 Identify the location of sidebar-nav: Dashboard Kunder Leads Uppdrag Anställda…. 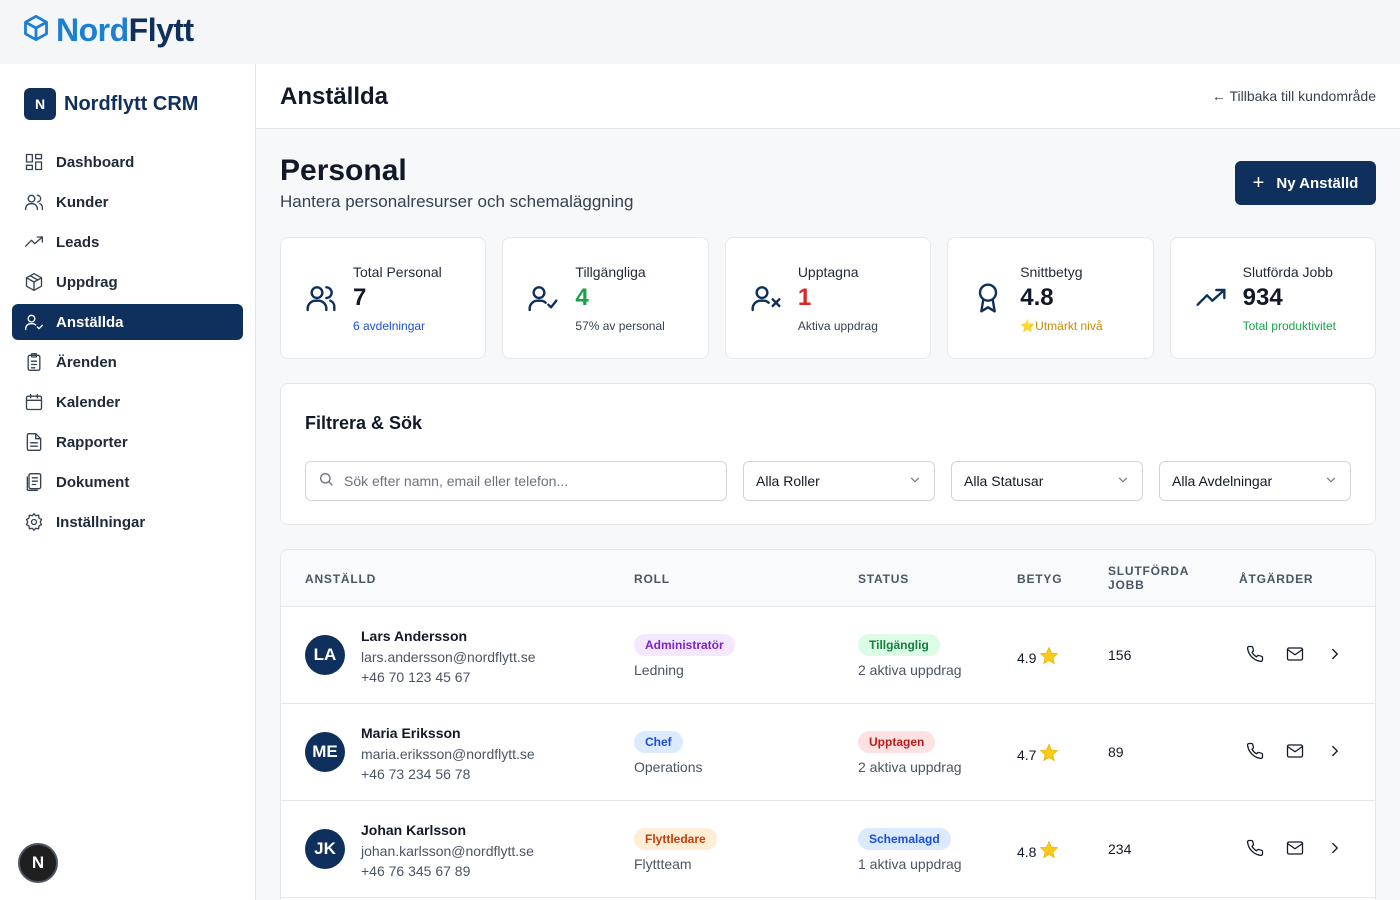
(127, 344).